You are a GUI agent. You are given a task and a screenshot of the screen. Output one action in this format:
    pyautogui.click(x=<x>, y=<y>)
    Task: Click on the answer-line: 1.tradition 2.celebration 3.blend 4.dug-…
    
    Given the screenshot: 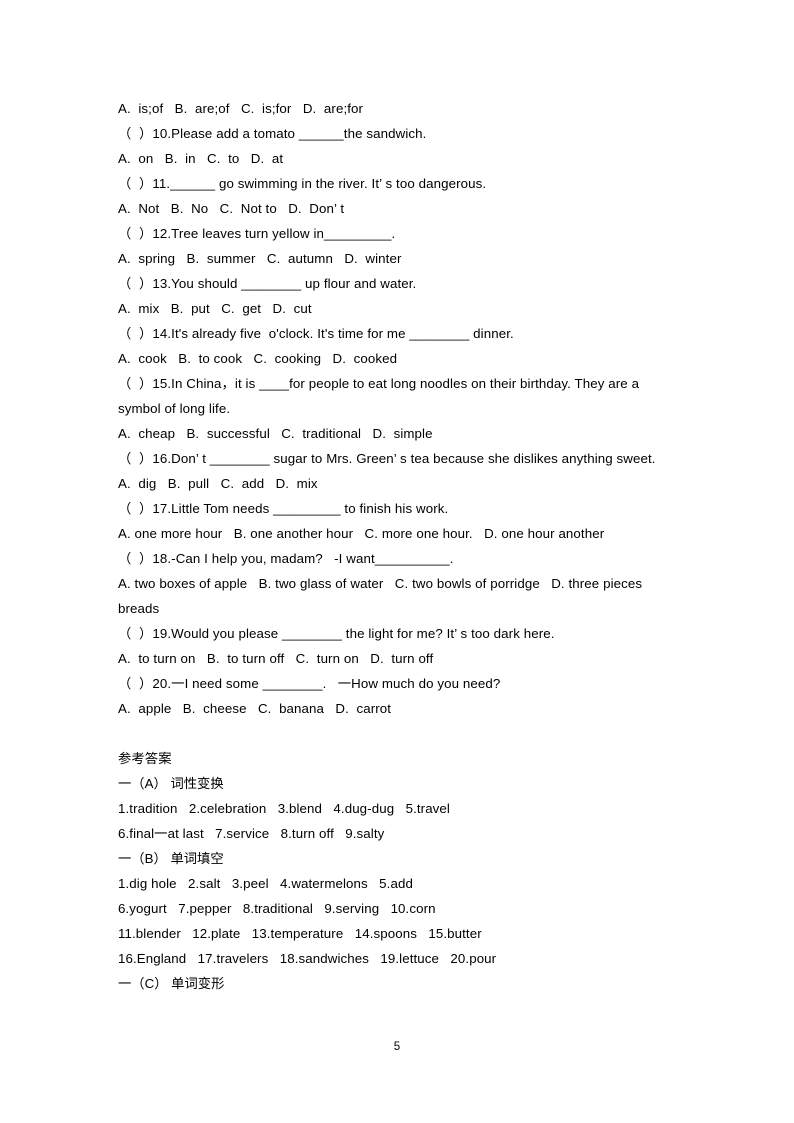 What is the action you would take?
    pyautogui.click(x=284, y=808)
    